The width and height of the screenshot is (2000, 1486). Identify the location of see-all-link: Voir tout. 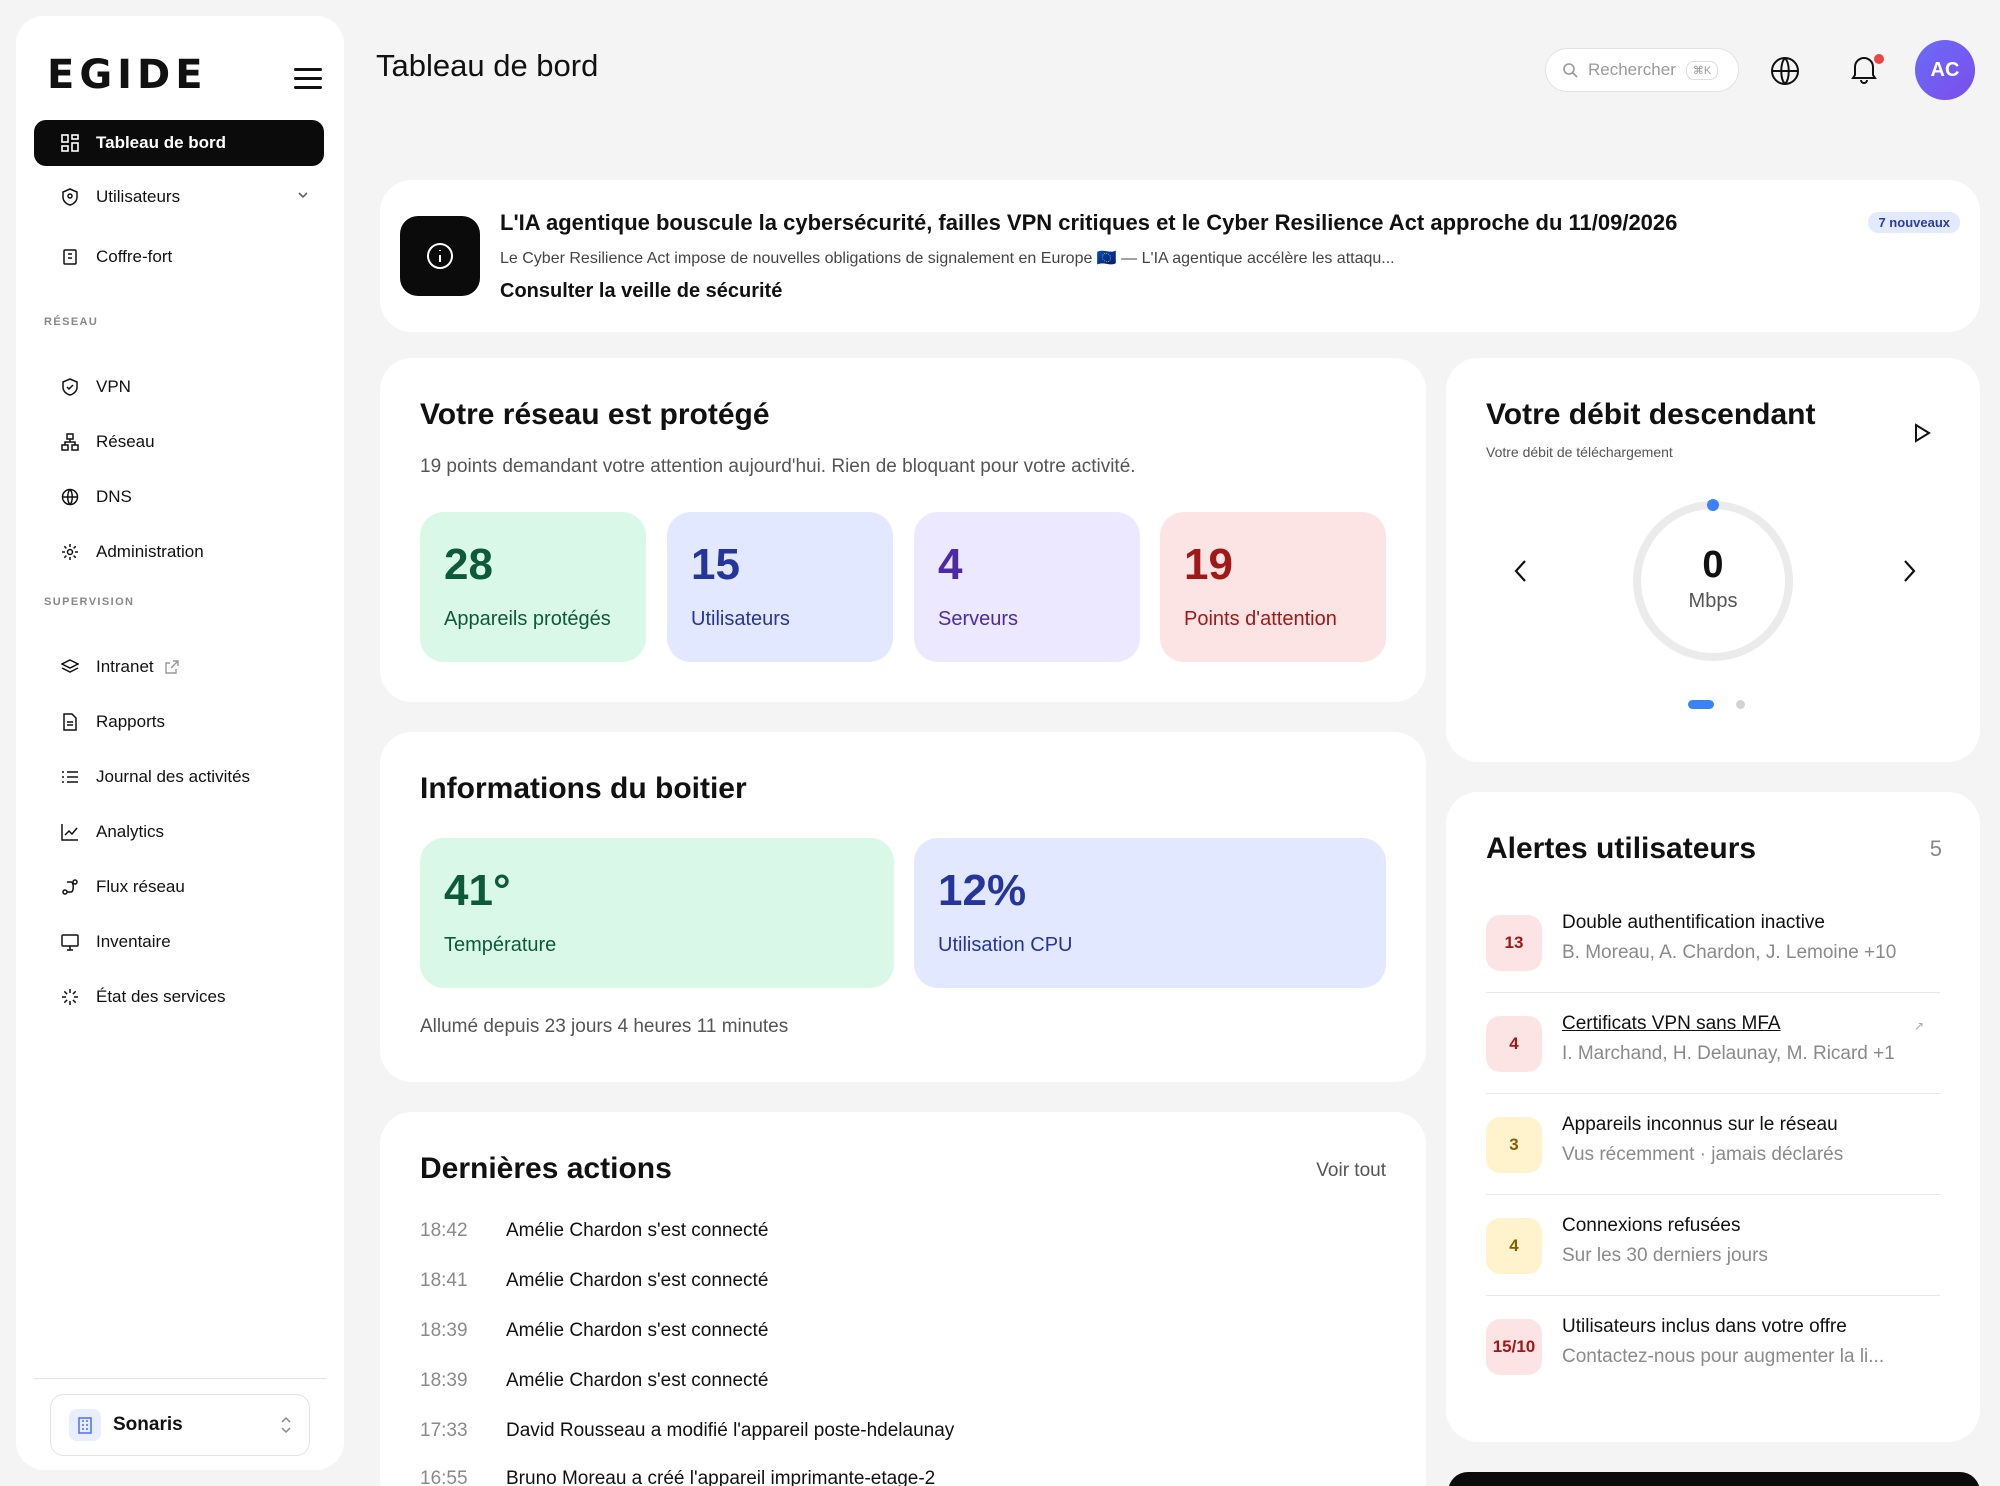
(1351, 1171).